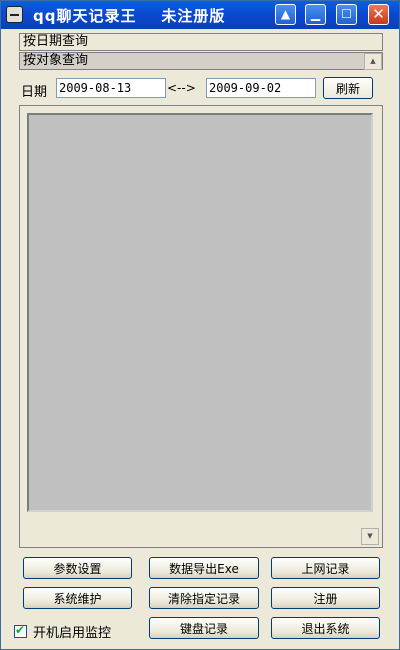  Describe the element at coordinates (111, 88) in the screenshot. I see `start-date-input` at that location.